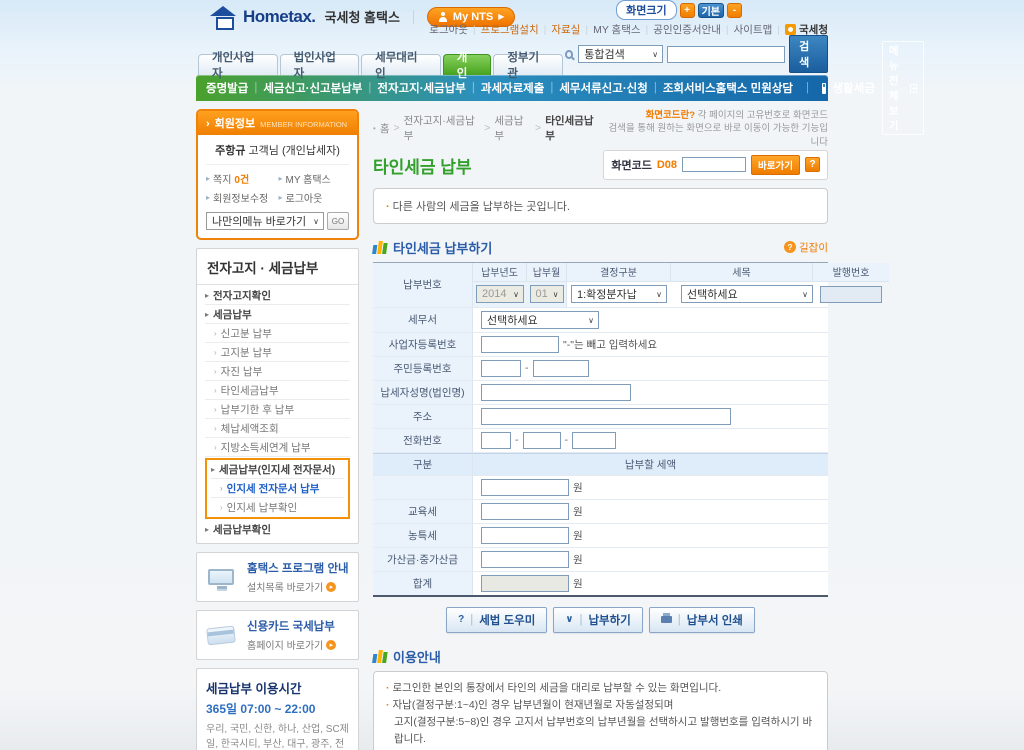 The width and height of the screenshot is (1024, 750). What do you see at coordinates (312, 88) in the screenshot?
I see `nav-tax-return: 세금신고·신고분납부` at bounding box center [312, 88].